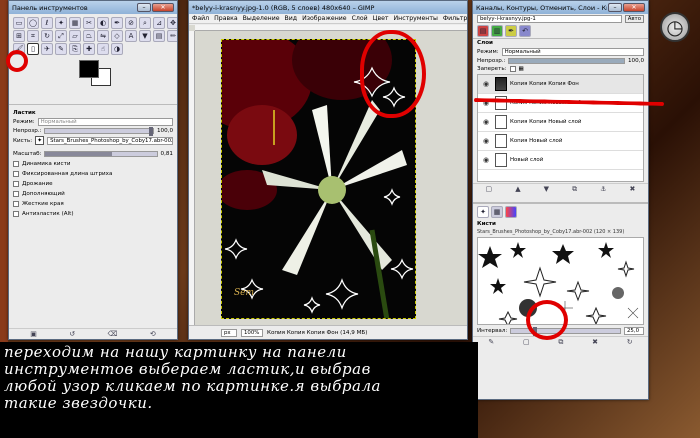 The width and height of the screenshot is (700, 438). I want to click on color-picker-icon: ⊘, so click(131, 23).